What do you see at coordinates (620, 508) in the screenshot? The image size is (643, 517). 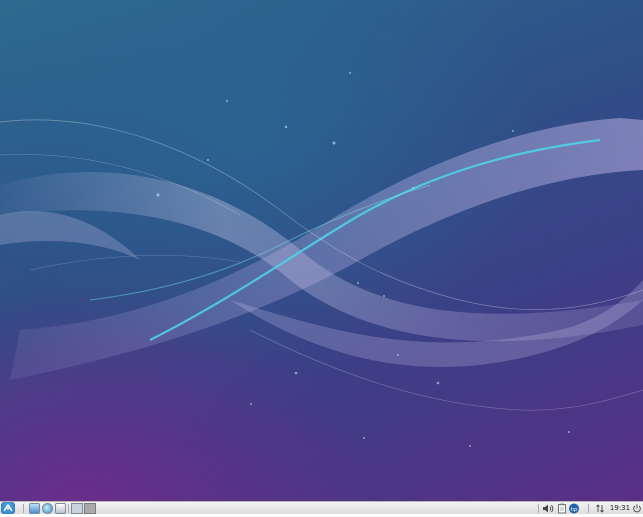 I see `clock: 19:31` at bounding box center [620, 508].